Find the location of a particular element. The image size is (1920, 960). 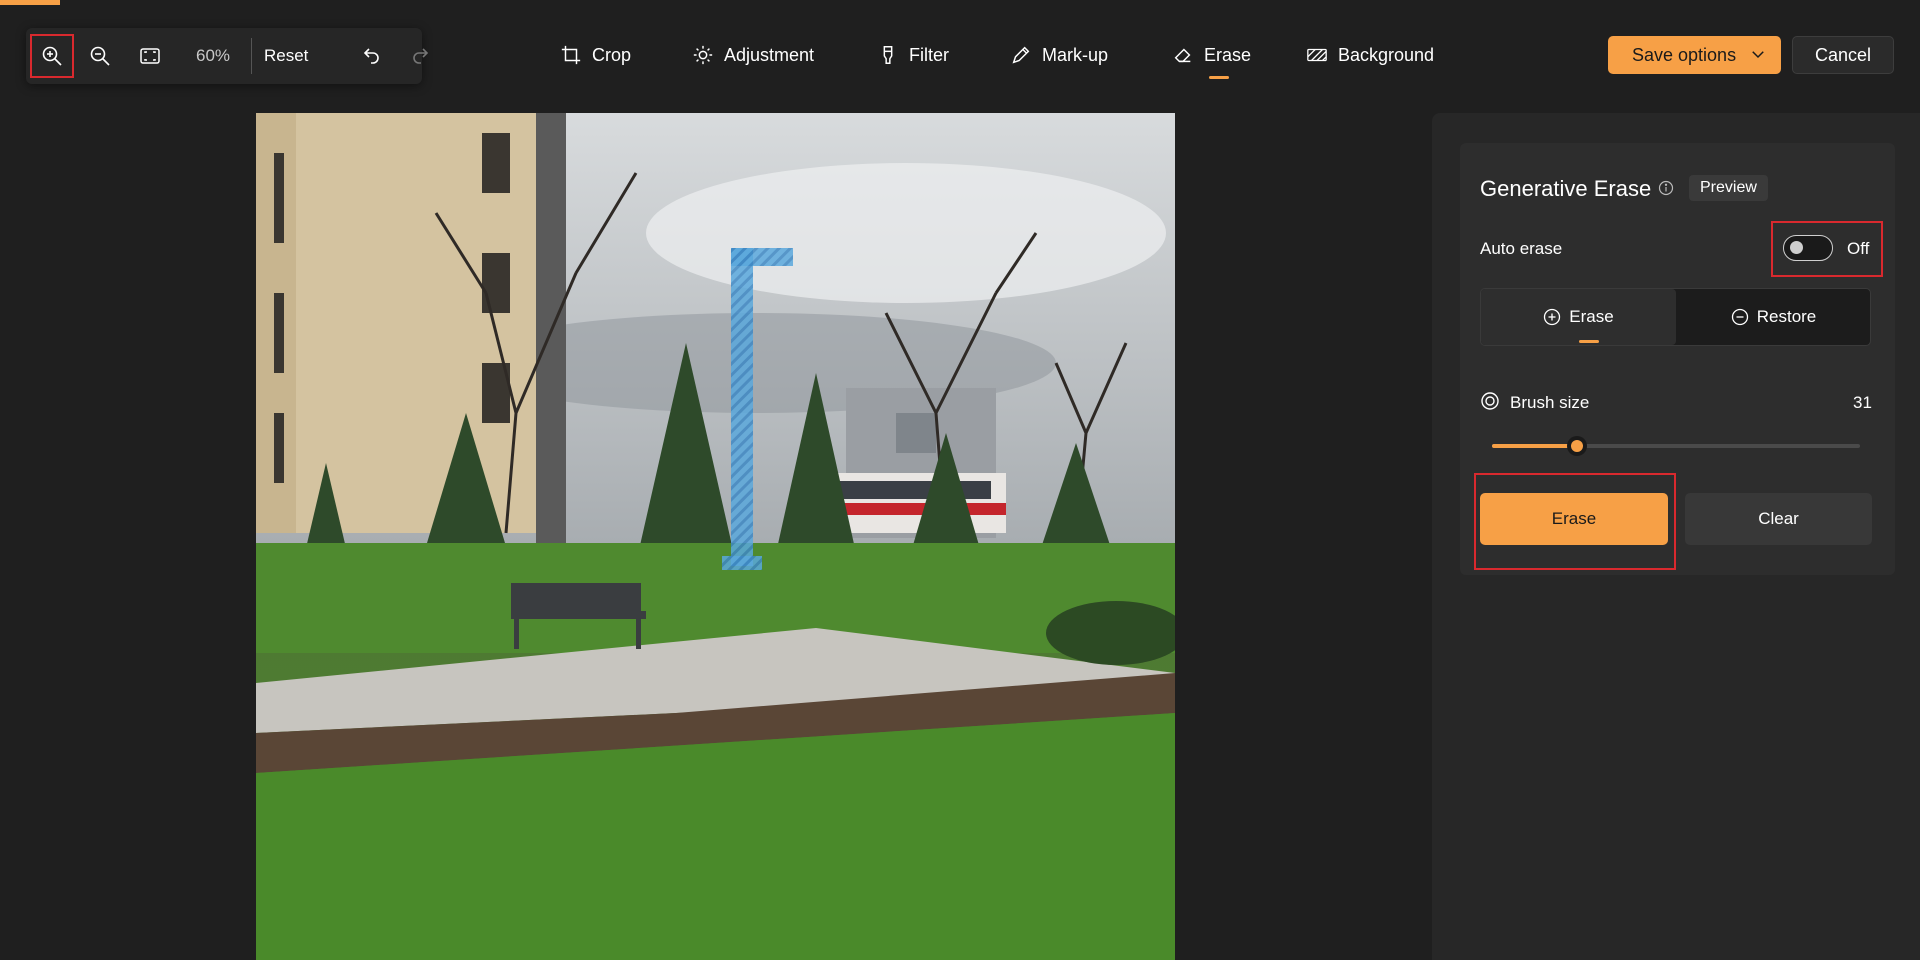

toolbar-divider is located at coordinates (251, 56).